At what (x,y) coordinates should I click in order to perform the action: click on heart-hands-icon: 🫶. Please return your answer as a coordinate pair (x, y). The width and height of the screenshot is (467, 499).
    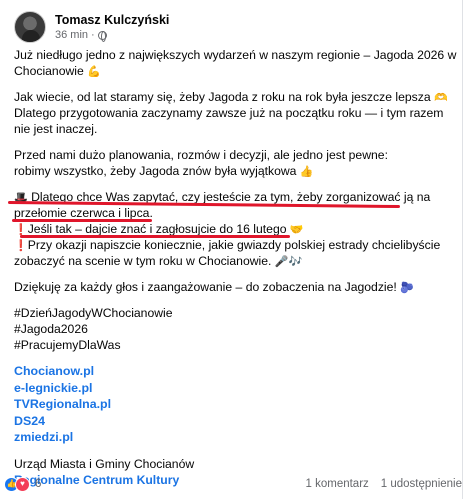
    Looking at the image, I should click on (441, 98).